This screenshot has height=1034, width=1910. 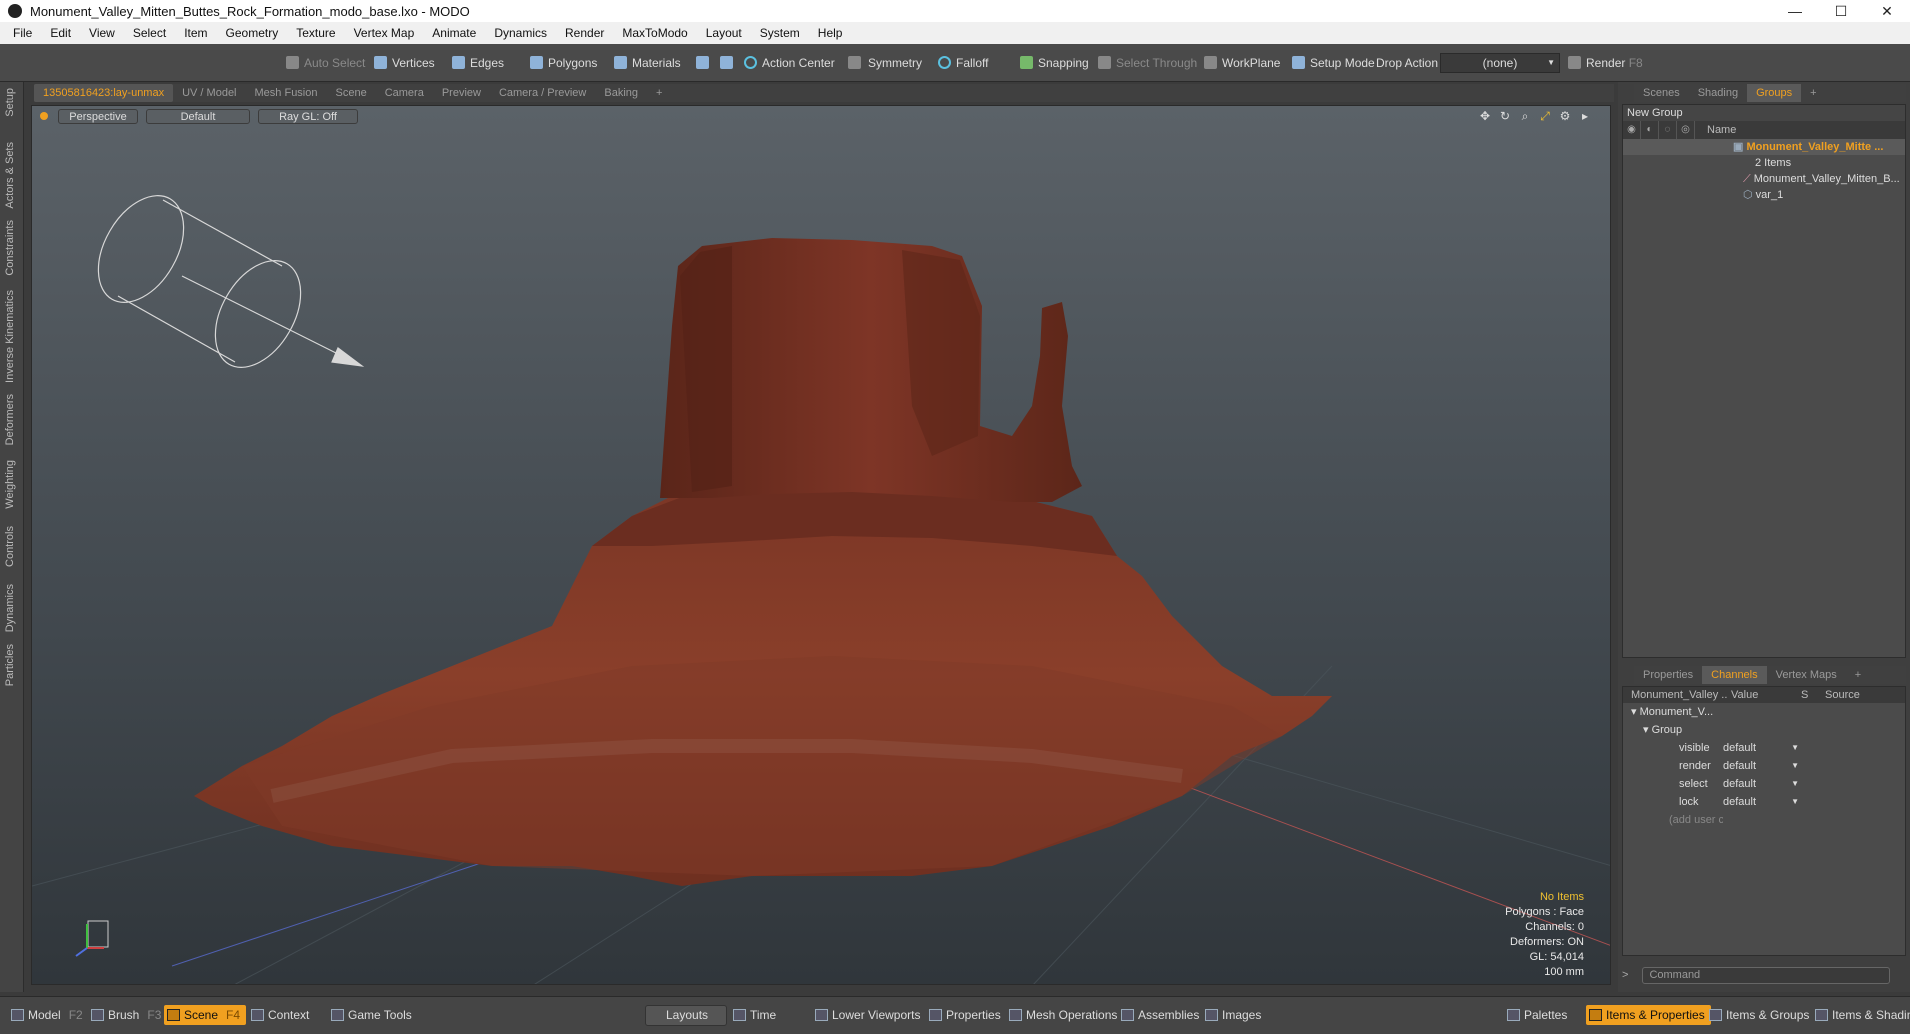 What do you see at coordinates (209, 93) in the screenshot?
I see `tab-uv-model: UV / Model` at bounding box center [209, 93].